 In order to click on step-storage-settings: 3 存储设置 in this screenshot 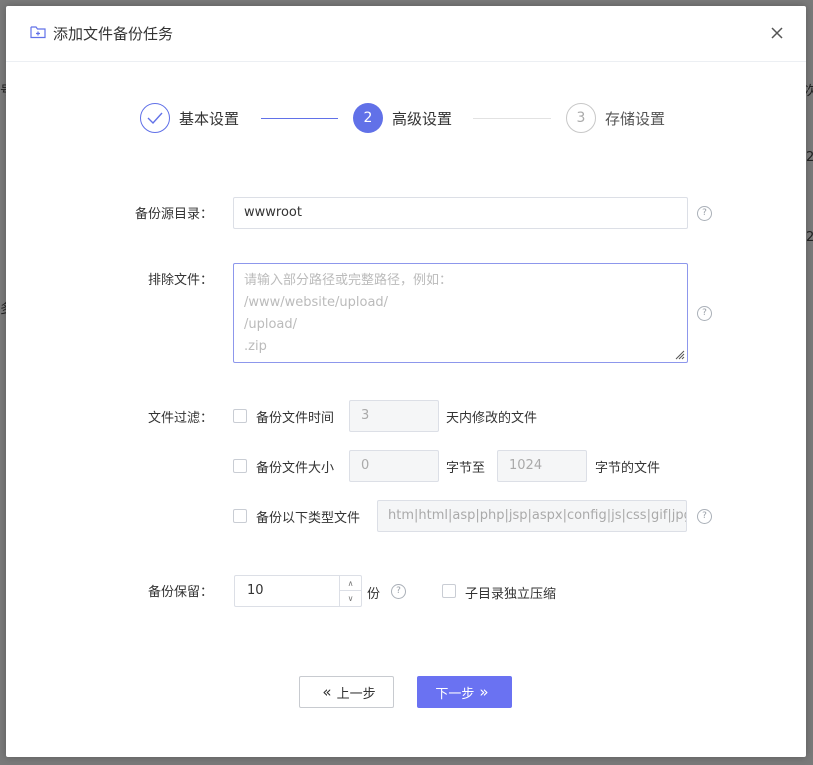, I will do `click(615, 118)`.